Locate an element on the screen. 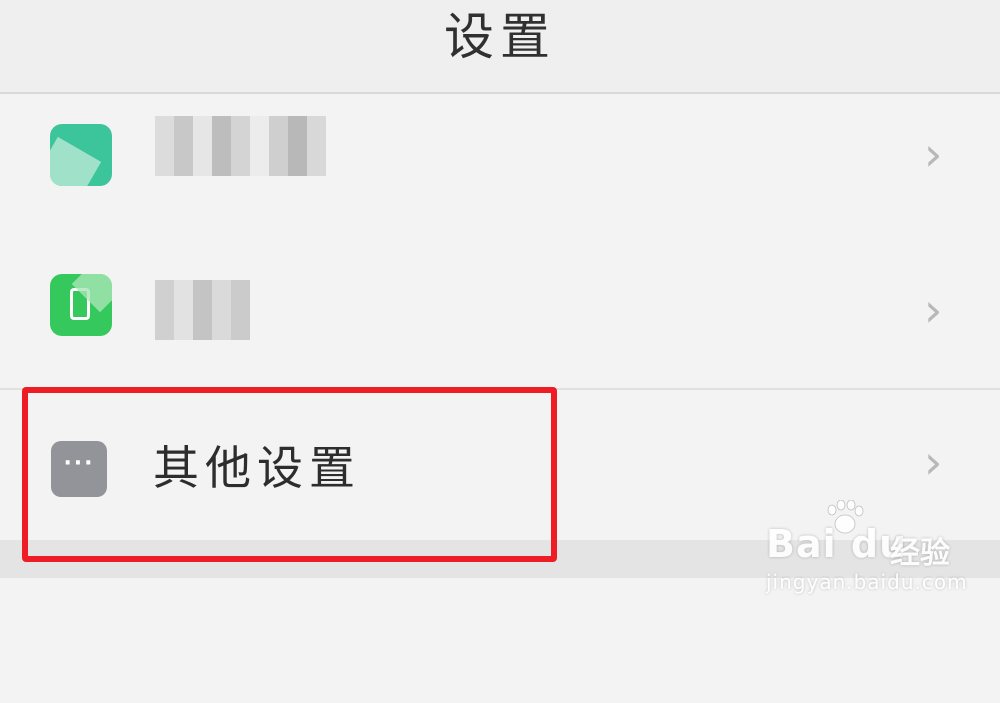  baidu-watermark: Bai du 经验 jingyan.baidu.com is located at coordinates (876, 550).